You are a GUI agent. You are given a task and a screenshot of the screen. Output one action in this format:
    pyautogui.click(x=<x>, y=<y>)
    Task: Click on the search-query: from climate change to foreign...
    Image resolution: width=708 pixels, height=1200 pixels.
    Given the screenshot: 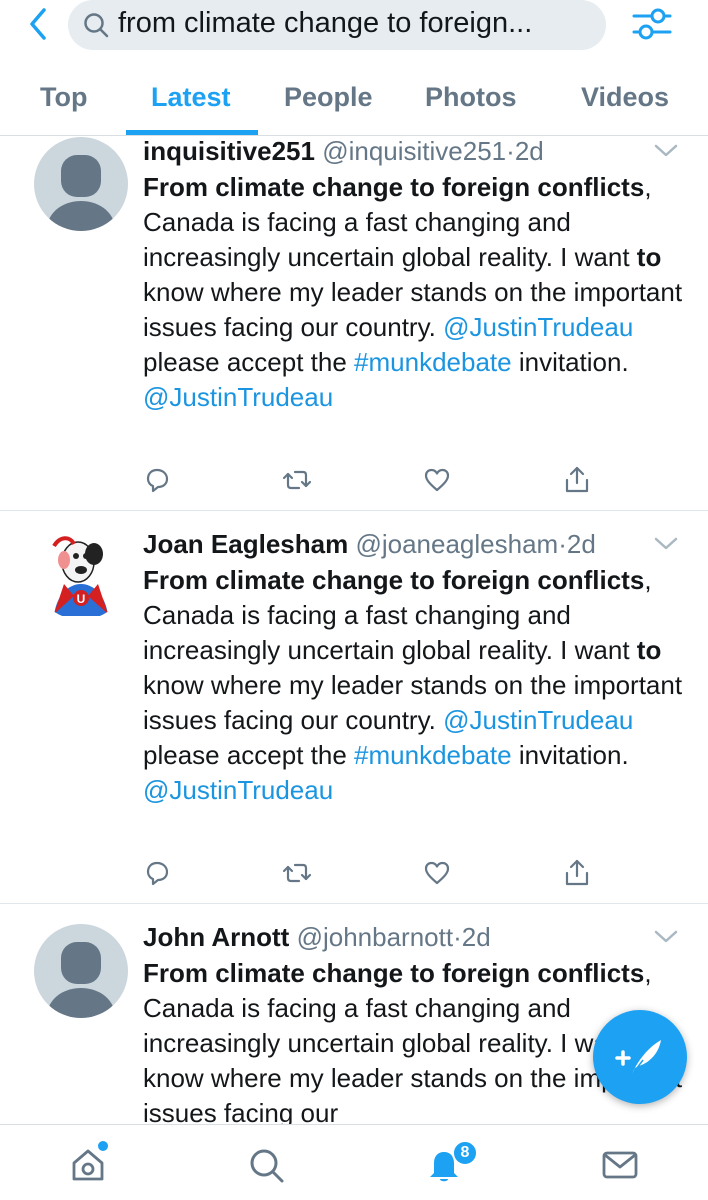 What is the action you would take?
    pyautogui.click(x=325, y=23)
    